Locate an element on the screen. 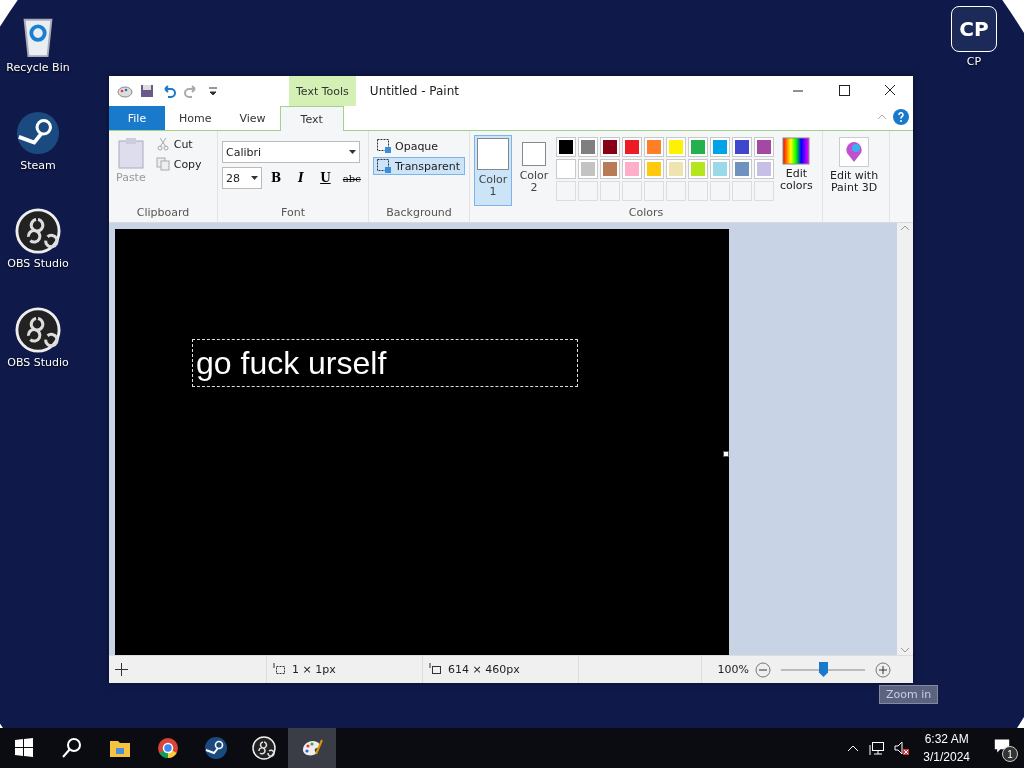 This screenshot has width=1024, height=768. palette-icon is located at coordinates (125, 91).